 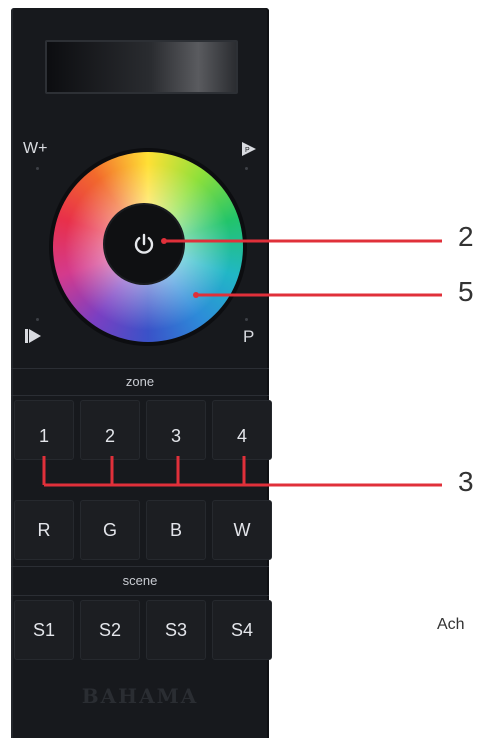 I want to click on side-caption: Ach, so click(x=451, y=624).